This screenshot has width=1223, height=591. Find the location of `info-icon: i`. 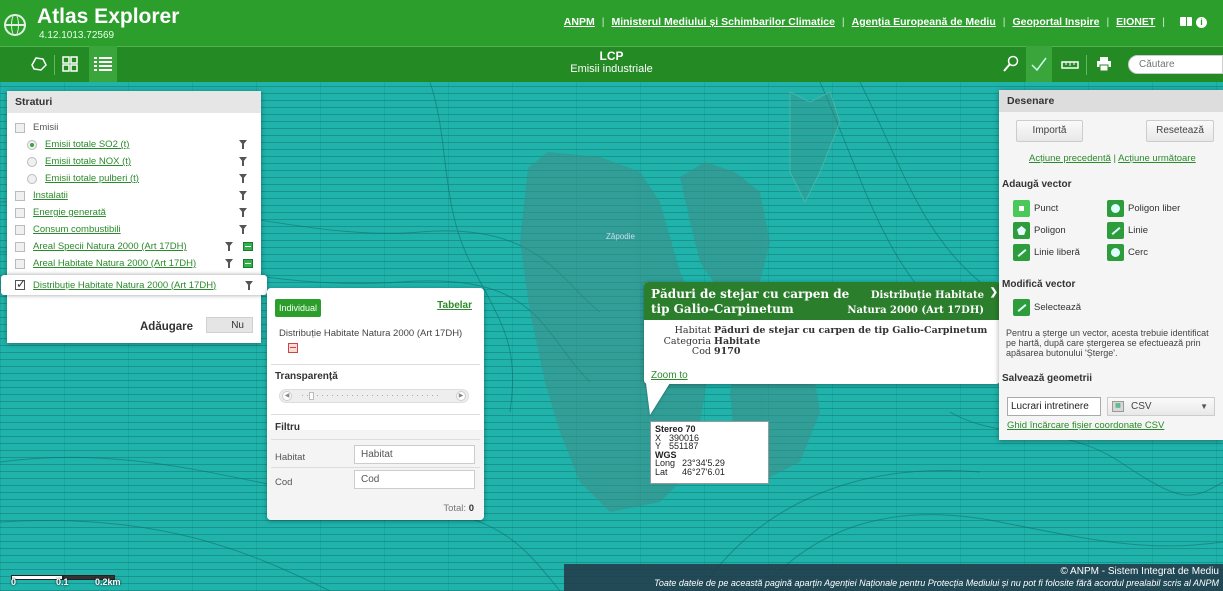

info-icon: i is located at coordinates (1201, 22).